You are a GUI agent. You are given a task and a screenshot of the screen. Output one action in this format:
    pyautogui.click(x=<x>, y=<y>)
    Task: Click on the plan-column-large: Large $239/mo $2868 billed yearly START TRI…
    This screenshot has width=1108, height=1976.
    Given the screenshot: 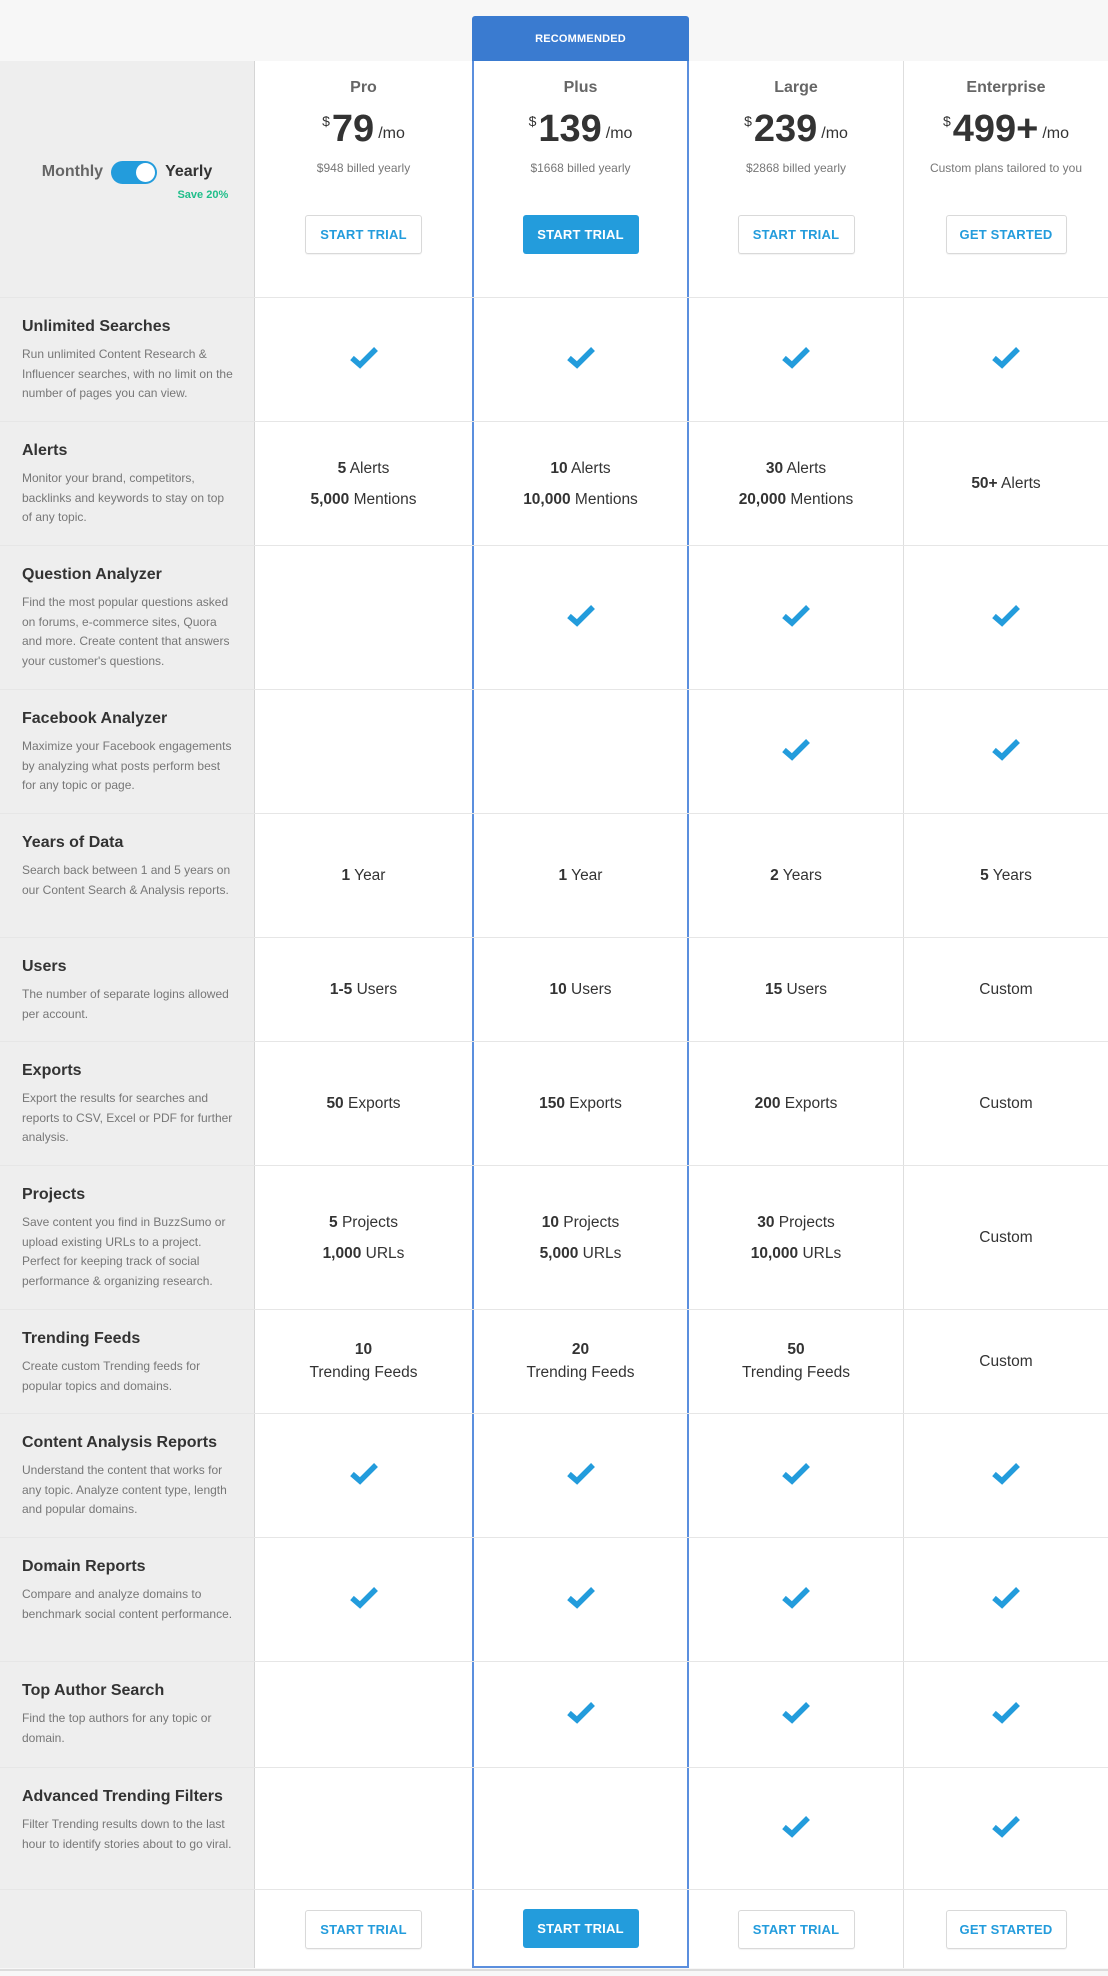 What is the action you would take?
    pyautogui.click(x=796, y=179)
    